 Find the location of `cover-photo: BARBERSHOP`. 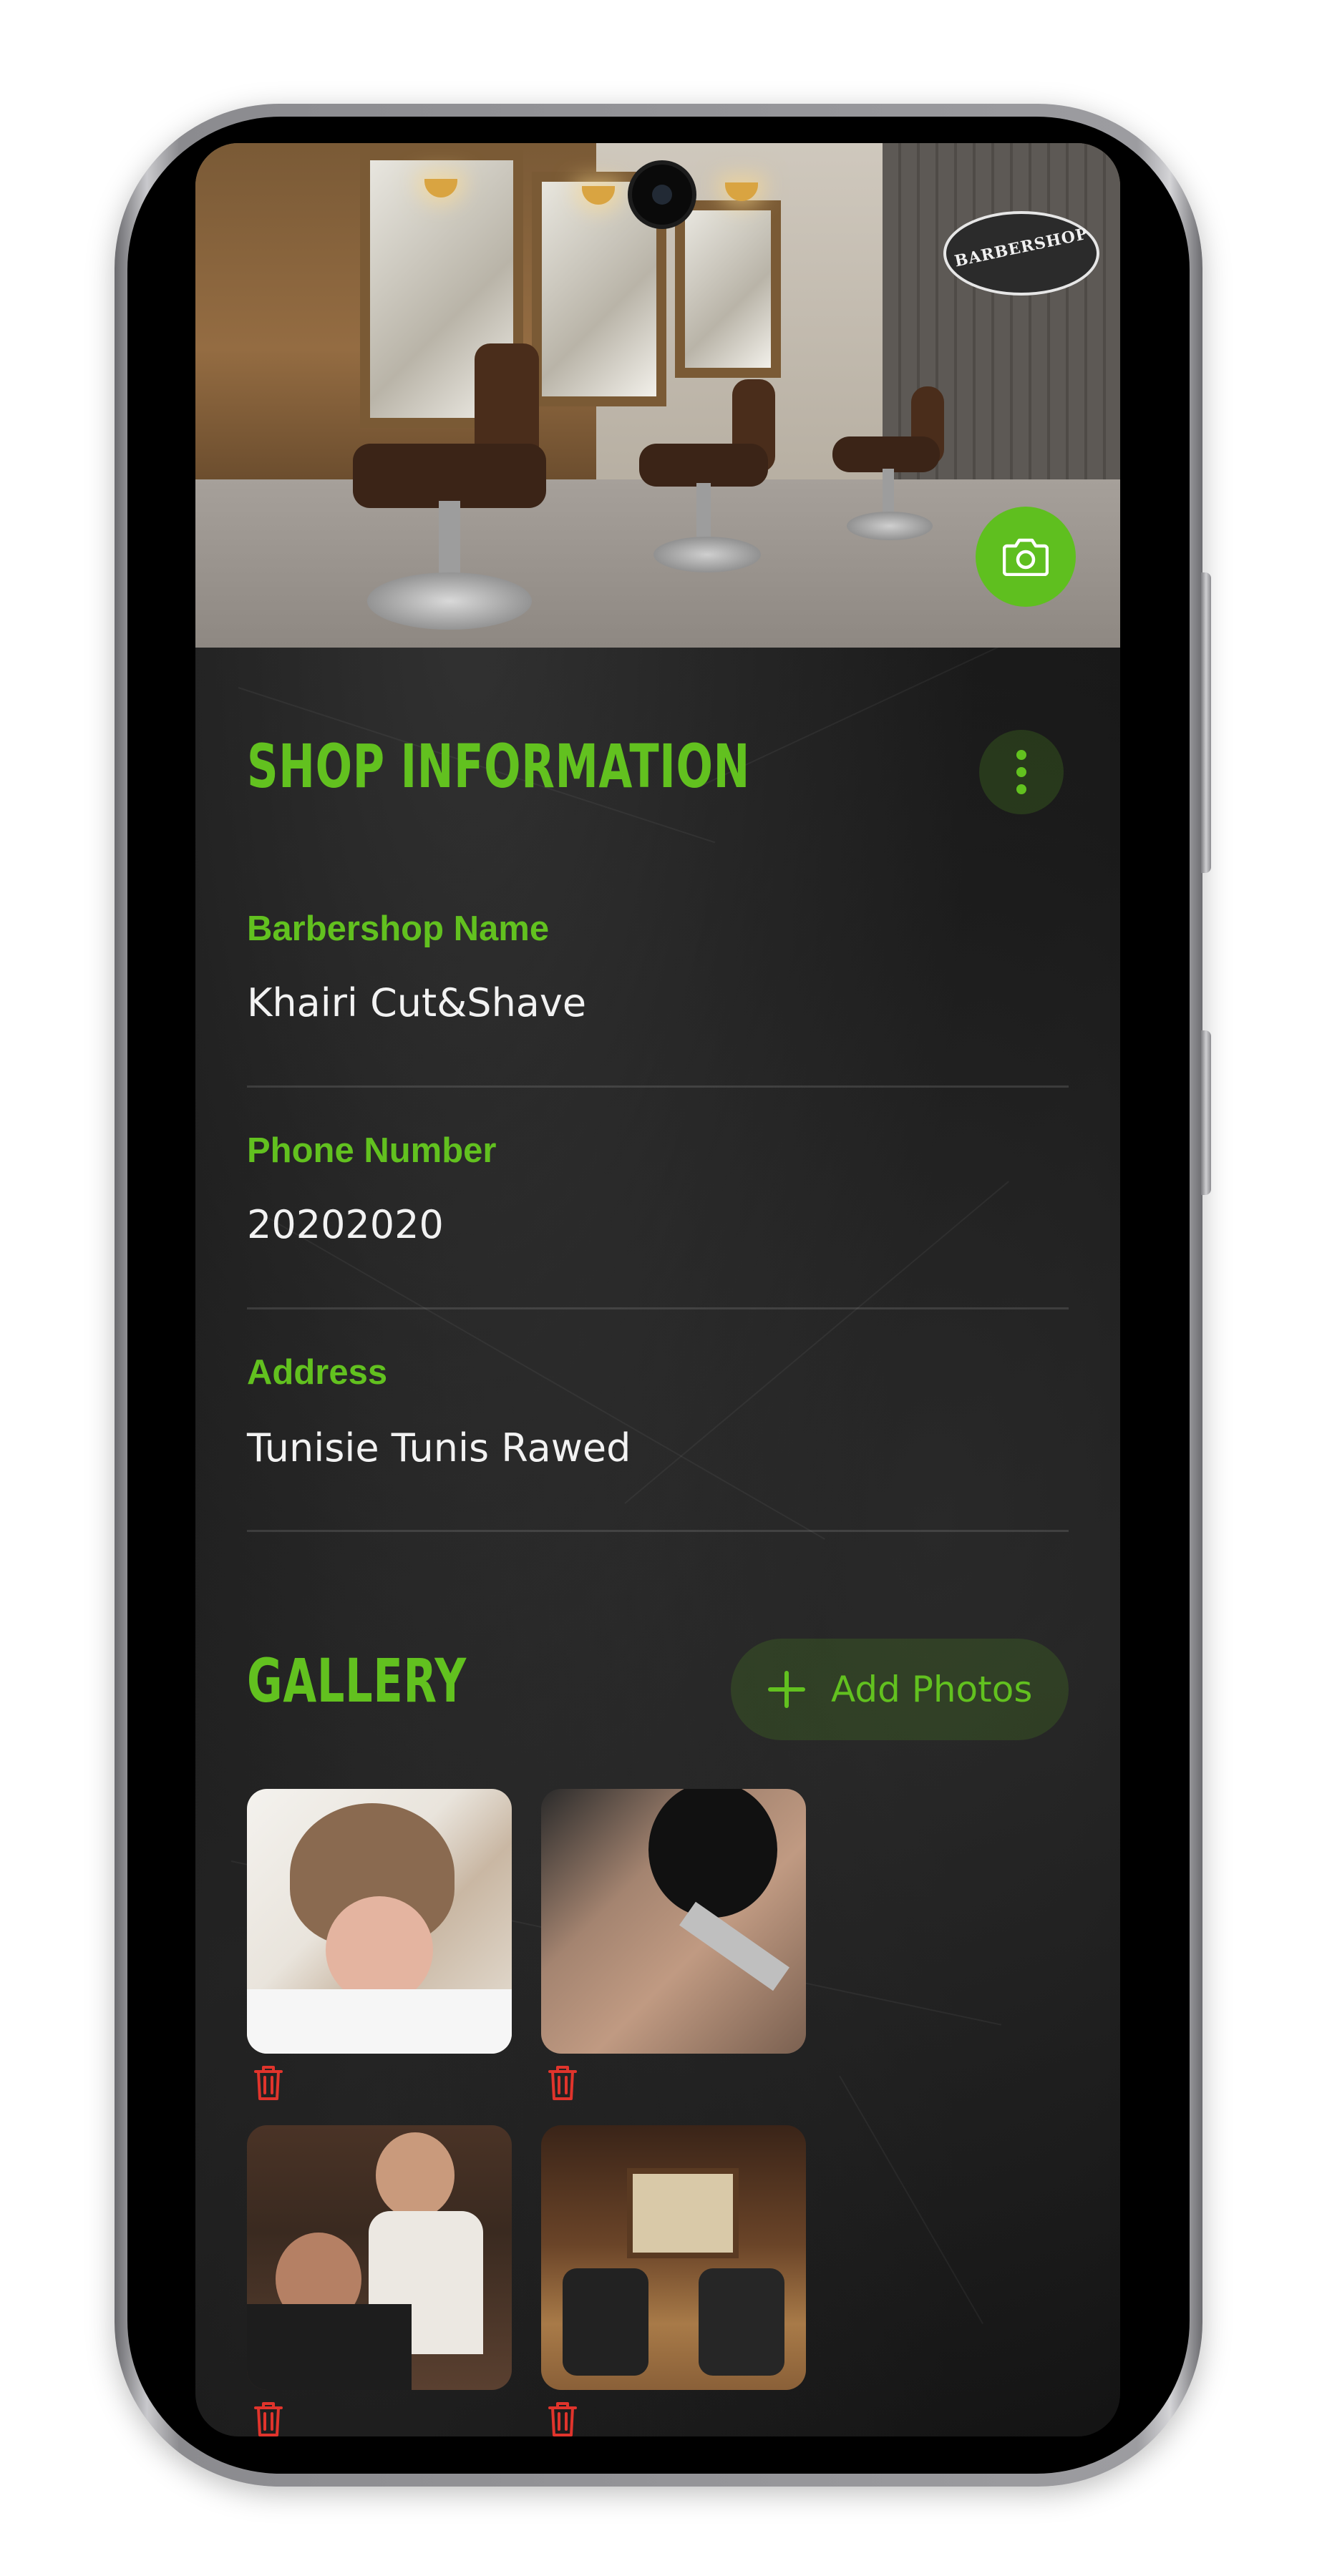

cover-photo: BARBERSHOP is located at coordinates (657, 395).